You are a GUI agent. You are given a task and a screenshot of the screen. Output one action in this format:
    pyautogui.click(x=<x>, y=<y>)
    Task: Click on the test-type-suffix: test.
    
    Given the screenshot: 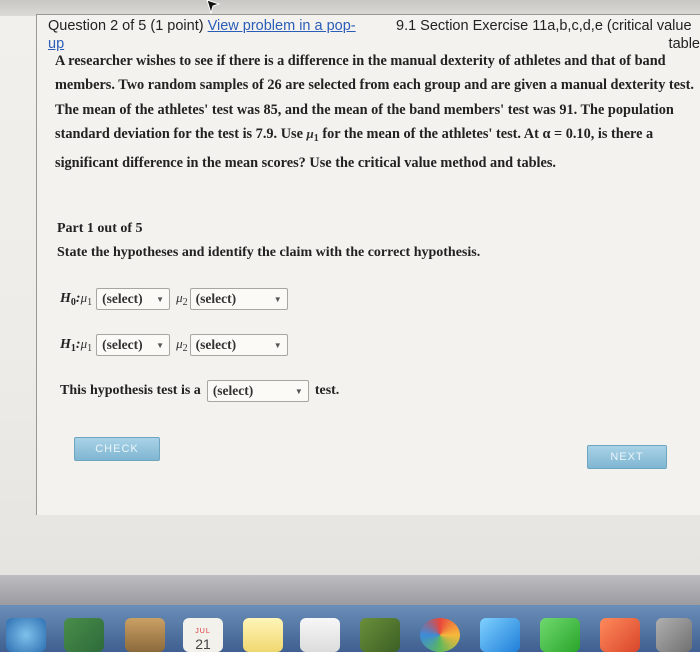 What is the action you would take?
    pyautogui.click(x=327, y=390)
    